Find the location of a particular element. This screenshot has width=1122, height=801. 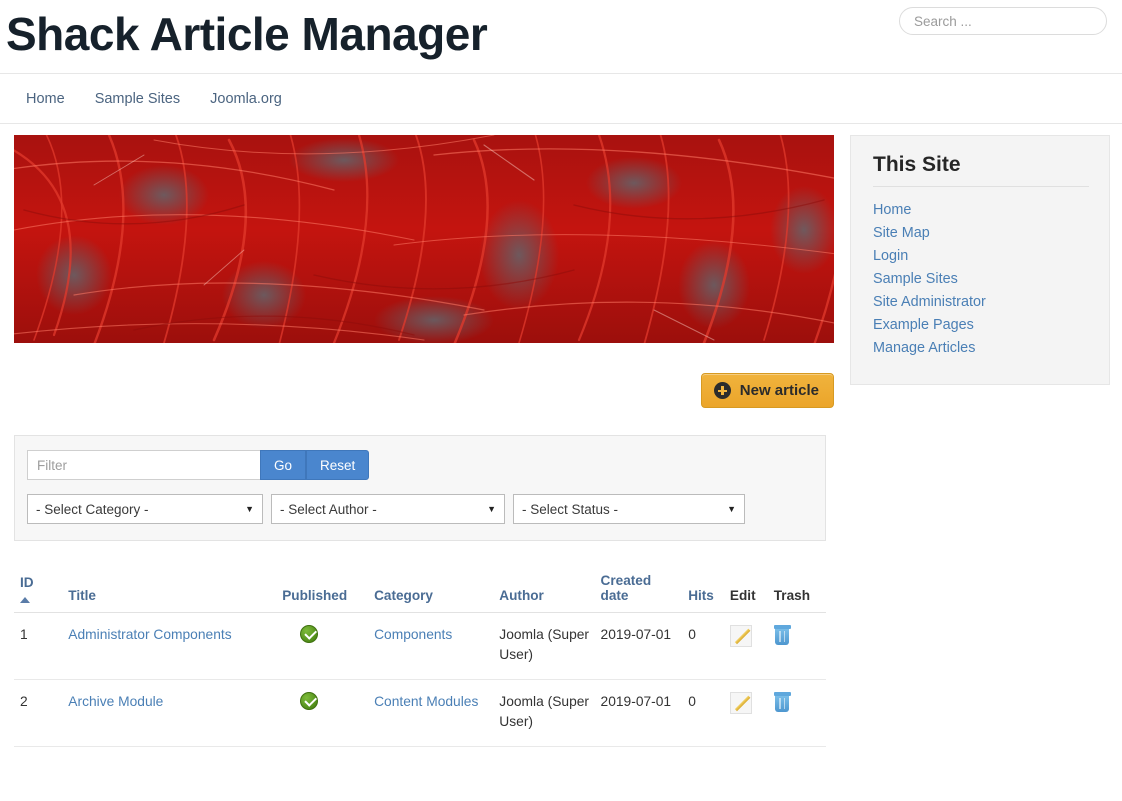

search-input is located at coordinates (1003, 21).